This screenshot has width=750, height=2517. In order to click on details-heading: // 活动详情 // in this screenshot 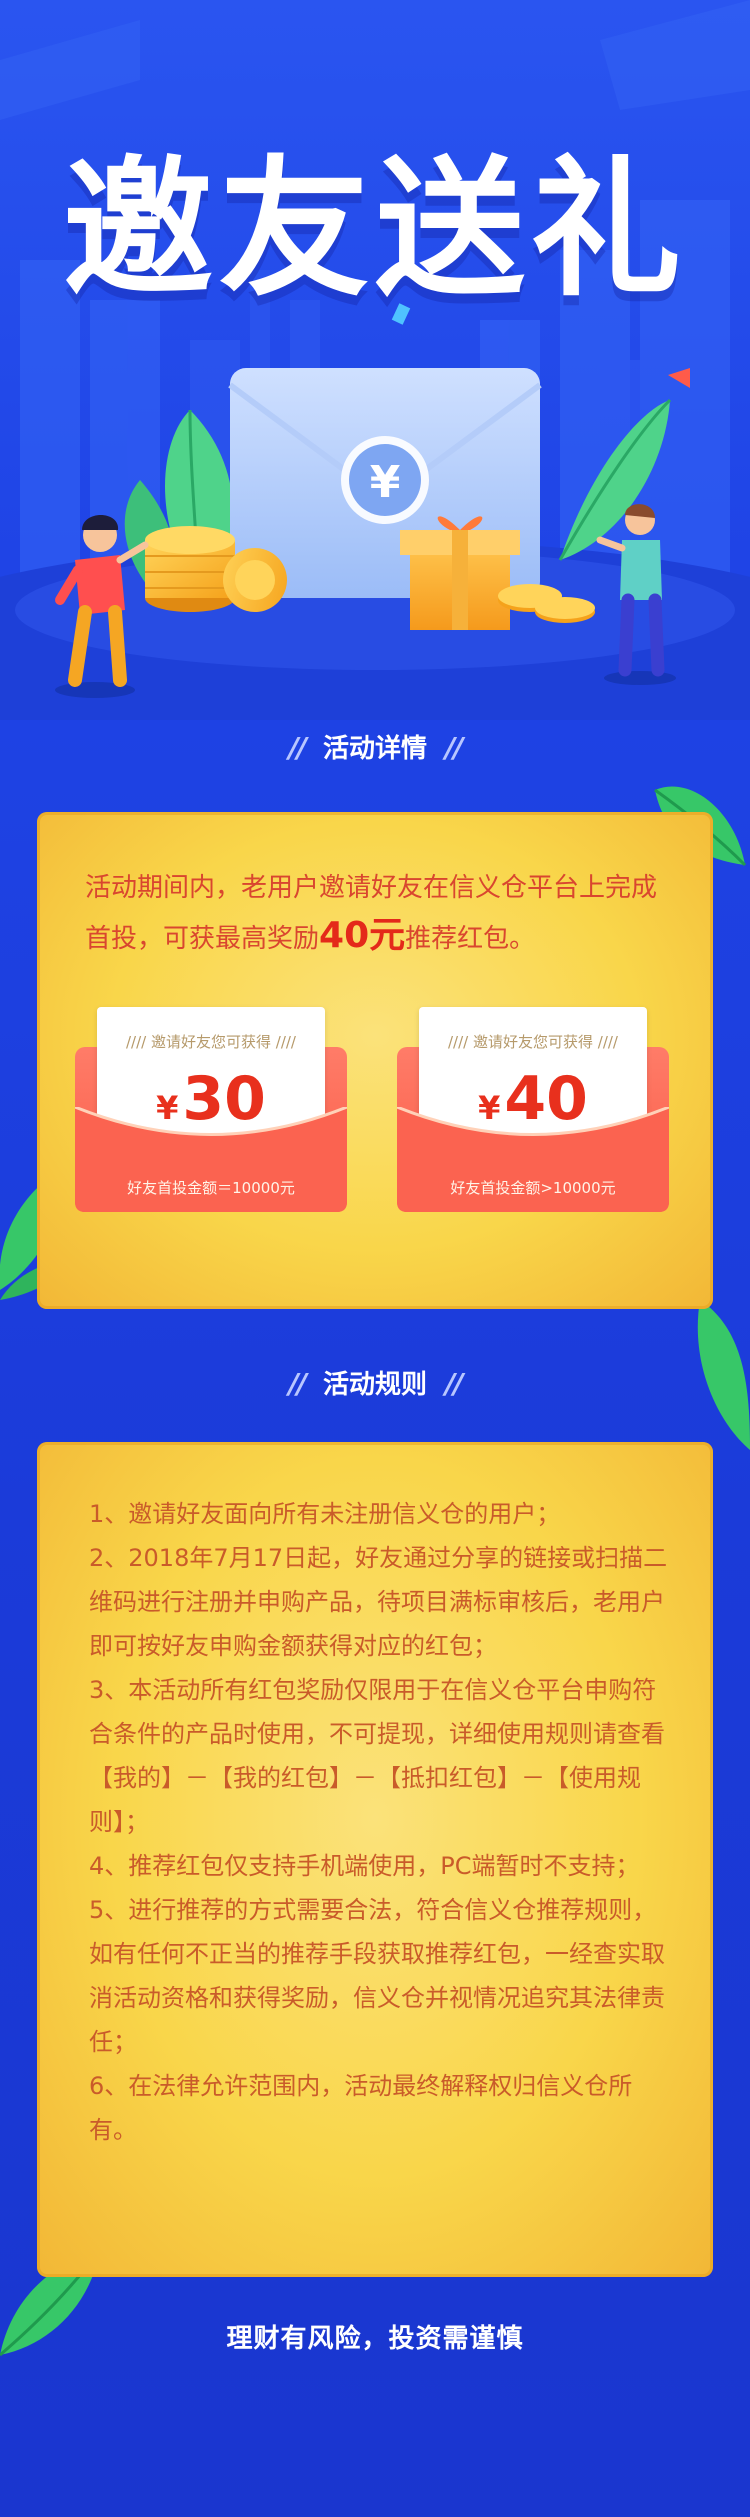, I will do `click(375, 746)`.